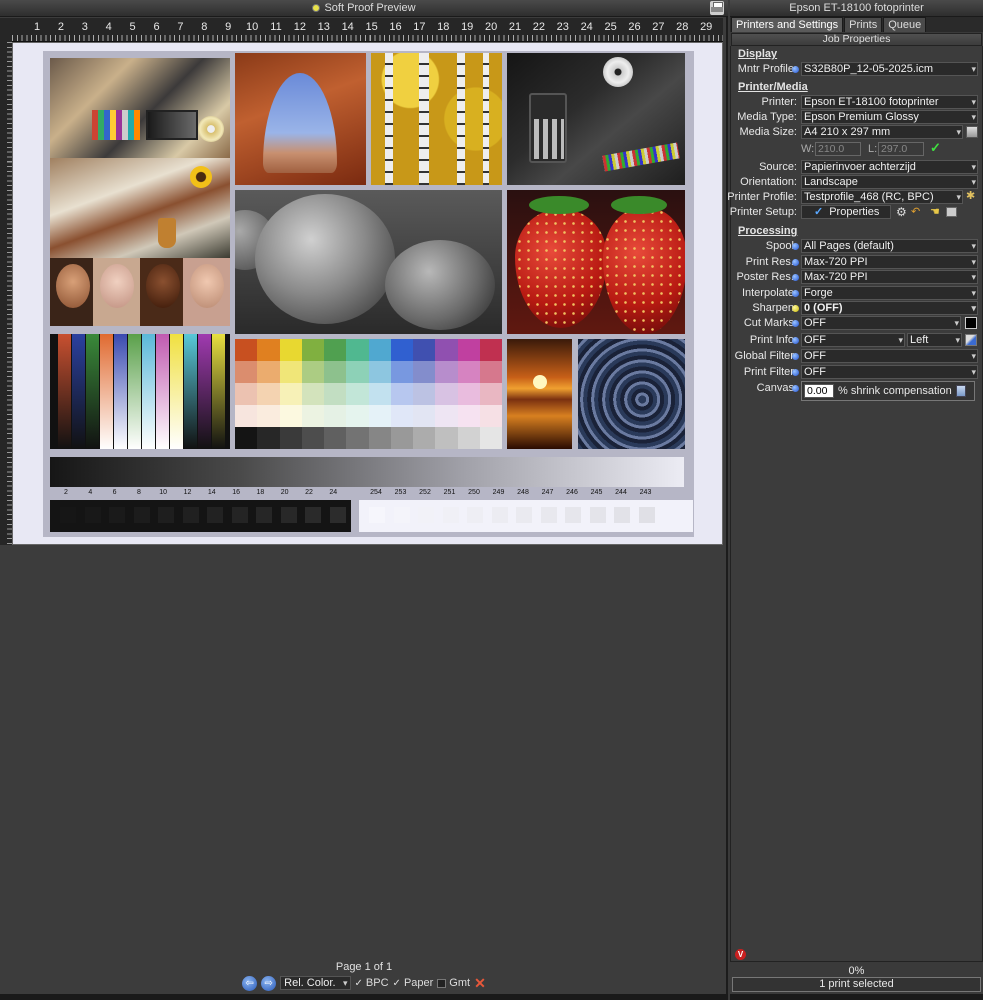 The image size is (983, 1000). Describe the element at coordinates (773, 87) in the screenshot. I see `section-printer-media: Printer/Media` at that location.